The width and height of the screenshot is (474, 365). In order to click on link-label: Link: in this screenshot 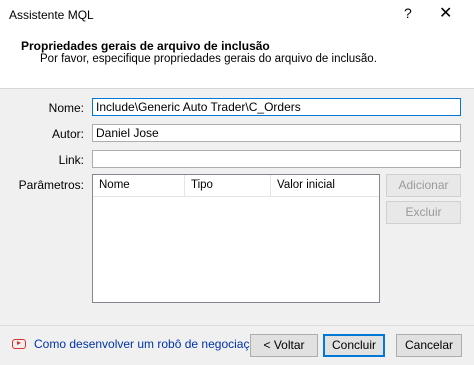, I will do `click(71, 160)`.